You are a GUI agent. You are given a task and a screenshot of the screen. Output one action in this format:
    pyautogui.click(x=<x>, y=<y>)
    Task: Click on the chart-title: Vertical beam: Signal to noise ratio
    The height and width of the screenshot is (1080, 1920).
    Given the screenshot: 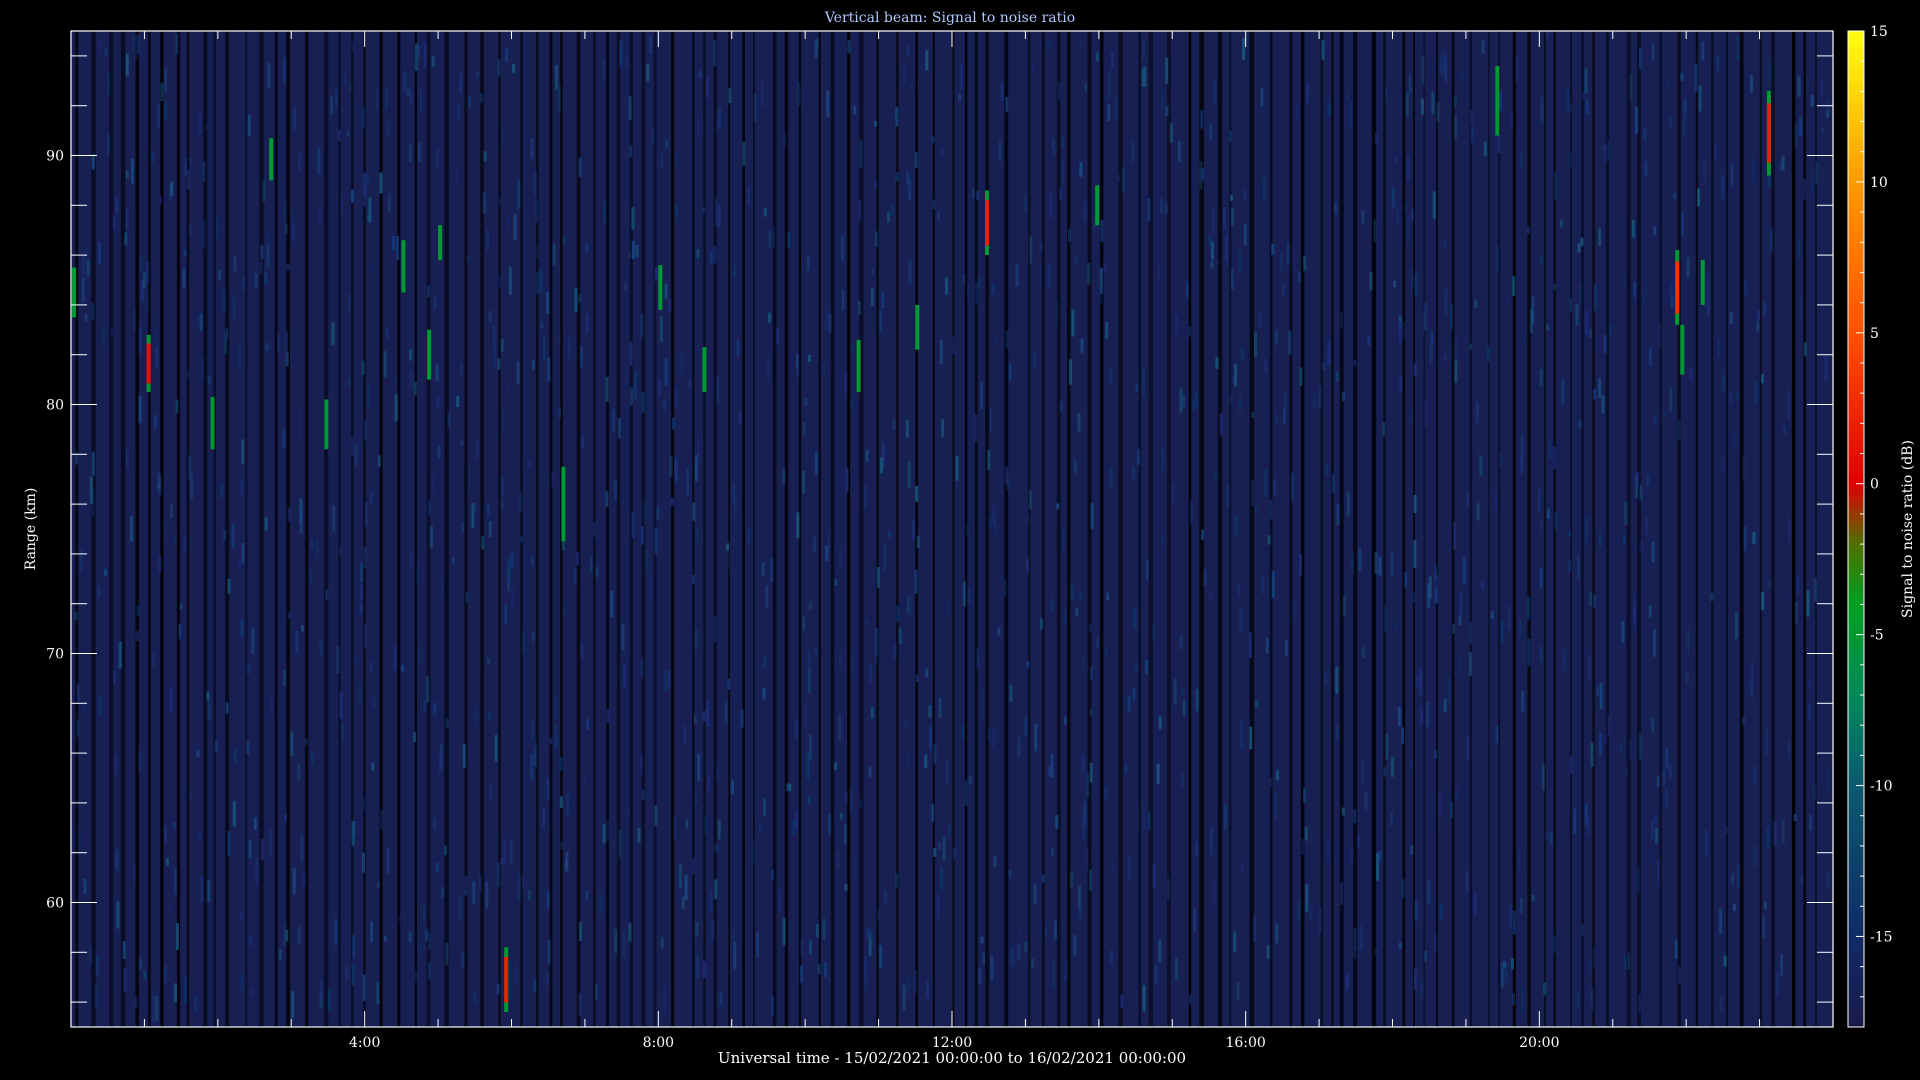 What is the action you would take?
    pyautogui.click(x=949, y=18)
    